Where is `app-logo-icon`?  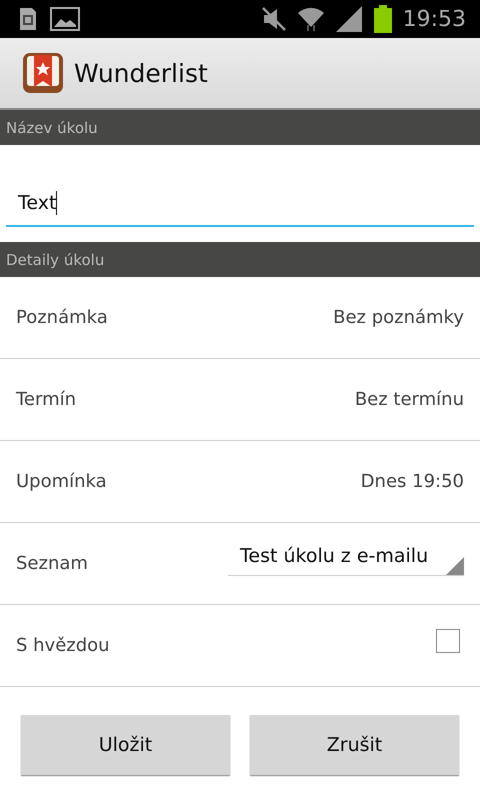
app-logo-icon is located at coordinates (43, 73).